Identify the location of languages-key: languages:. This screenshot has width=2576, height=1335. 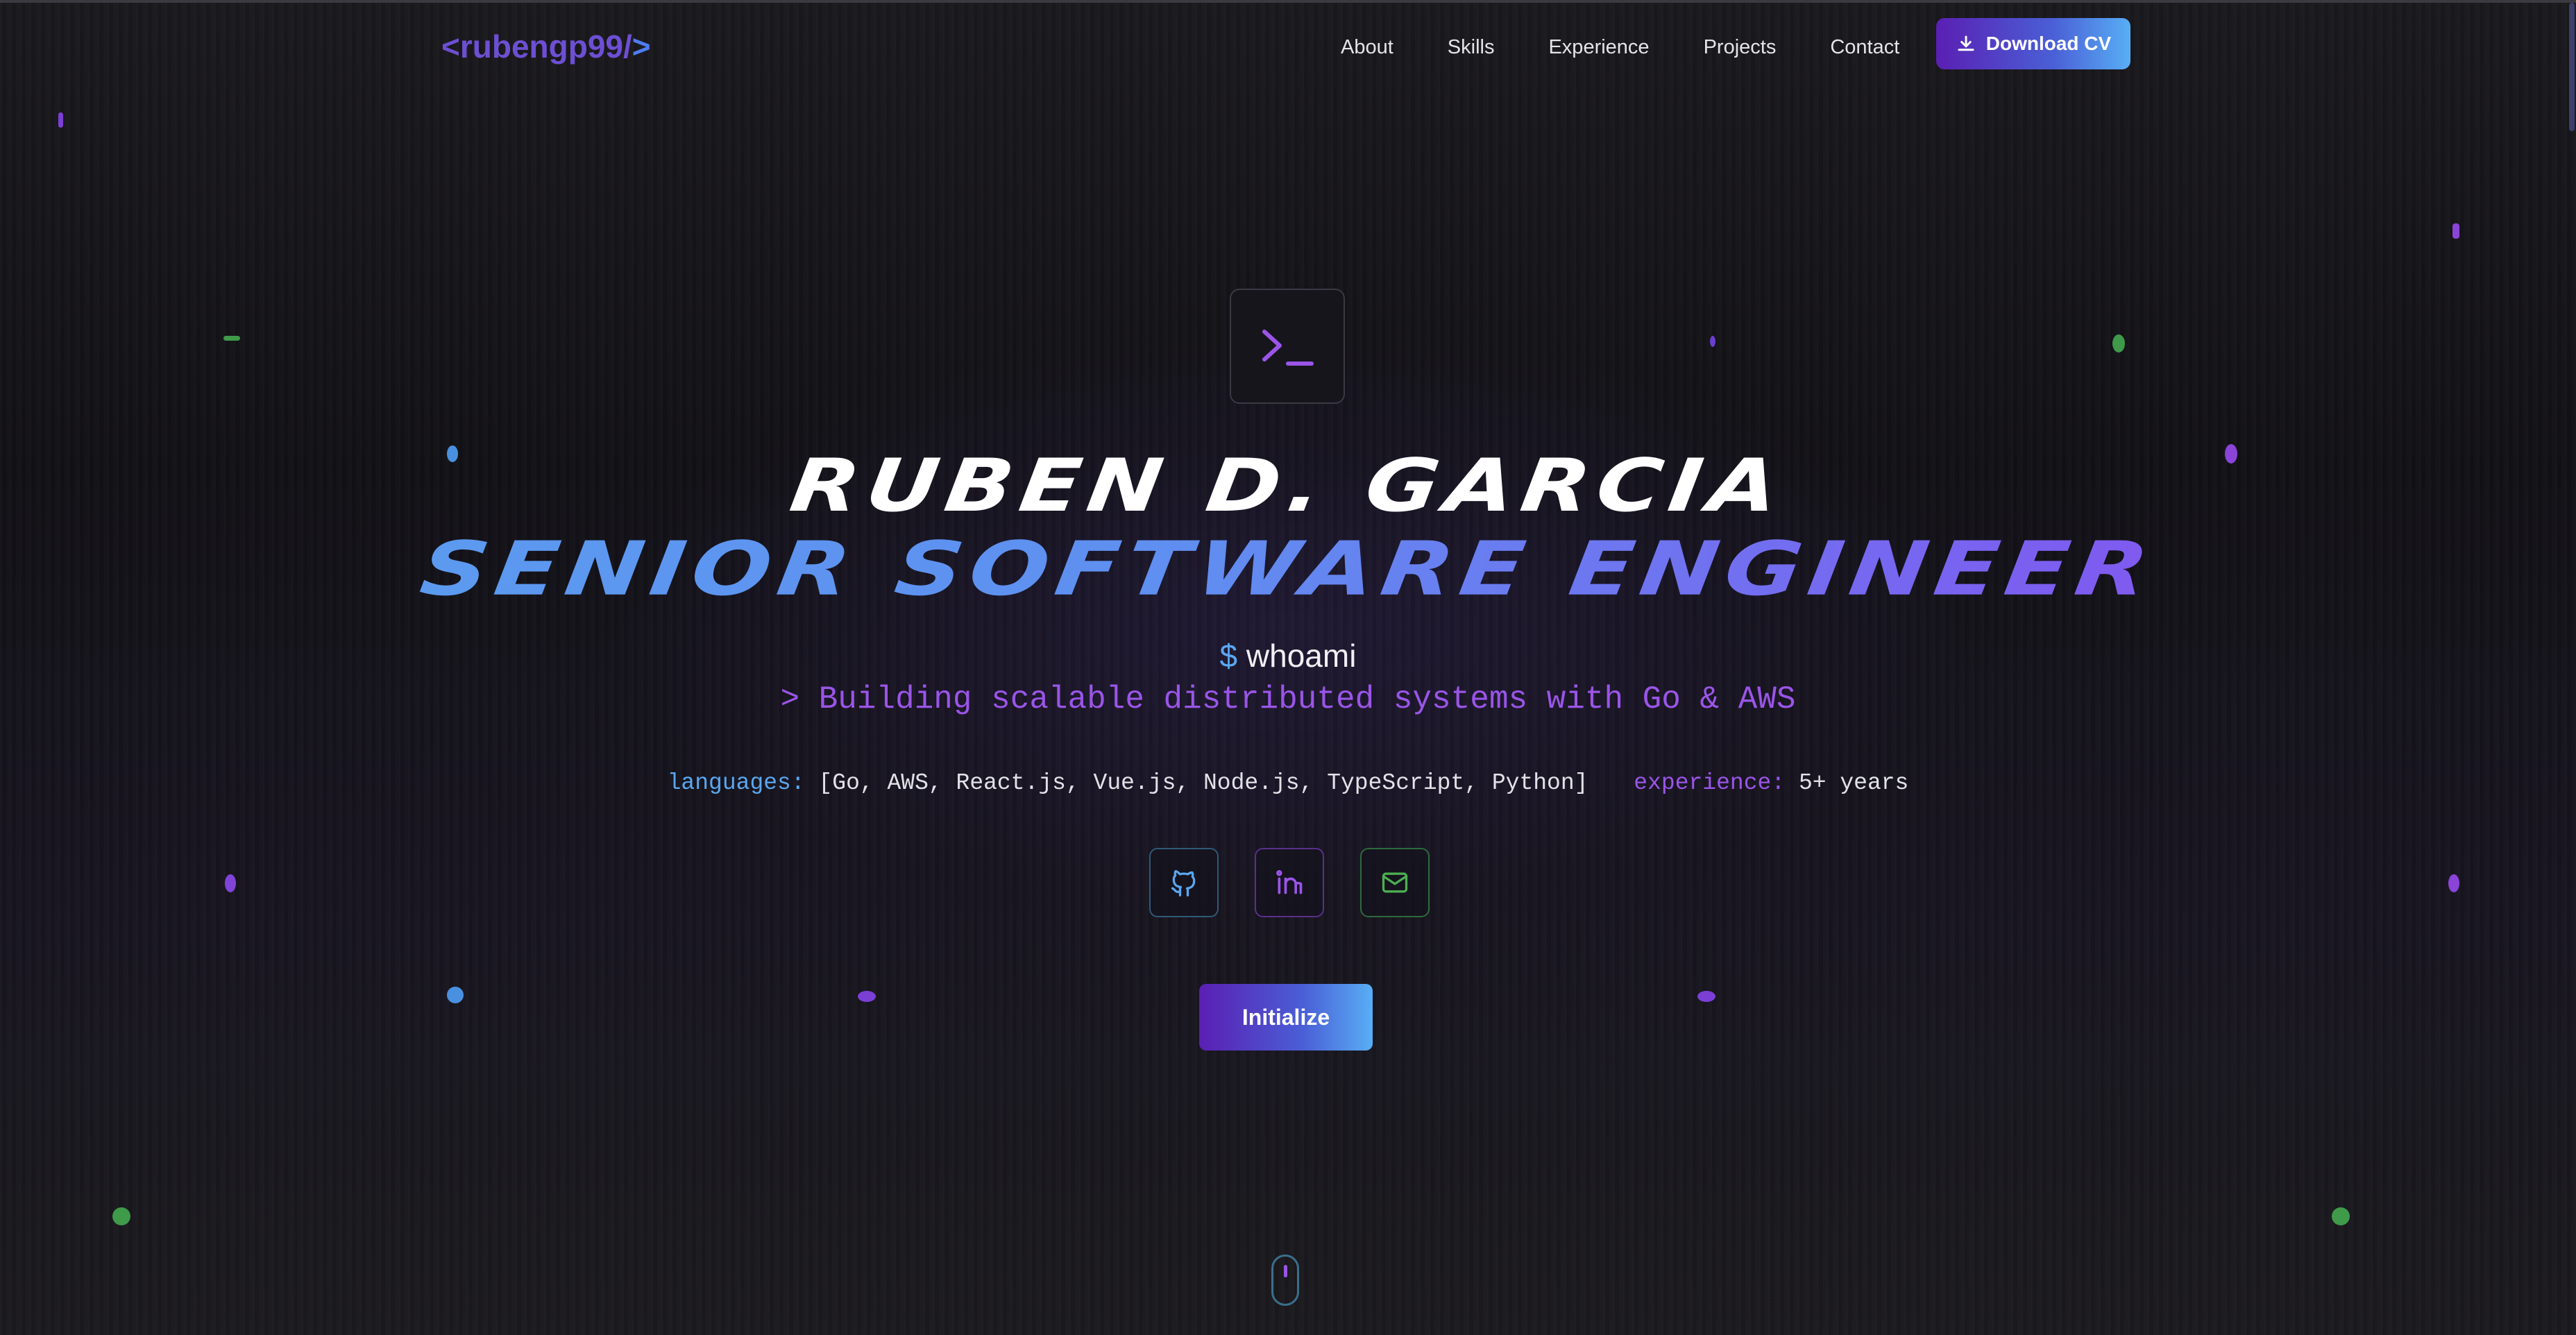
(736, 783).